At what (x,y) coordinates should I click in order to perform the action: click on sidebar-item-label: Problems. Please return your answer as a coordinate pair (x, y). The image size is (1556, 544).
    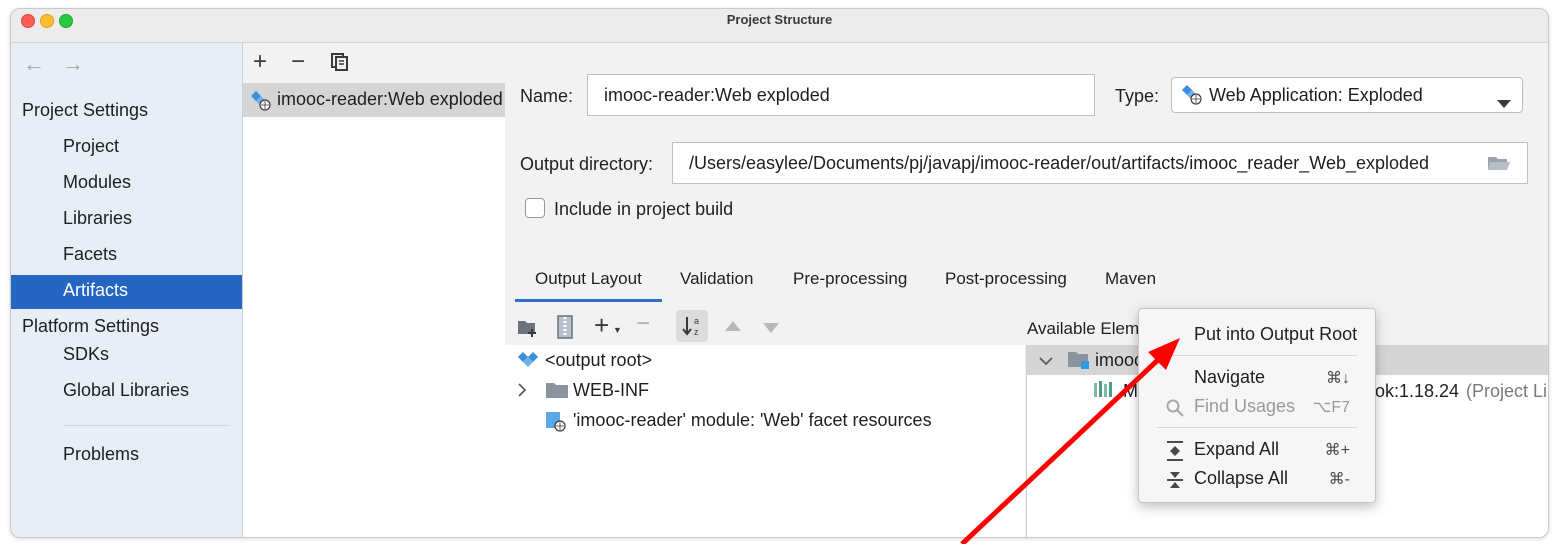
    Looking at the image, I should click on (101, 454).